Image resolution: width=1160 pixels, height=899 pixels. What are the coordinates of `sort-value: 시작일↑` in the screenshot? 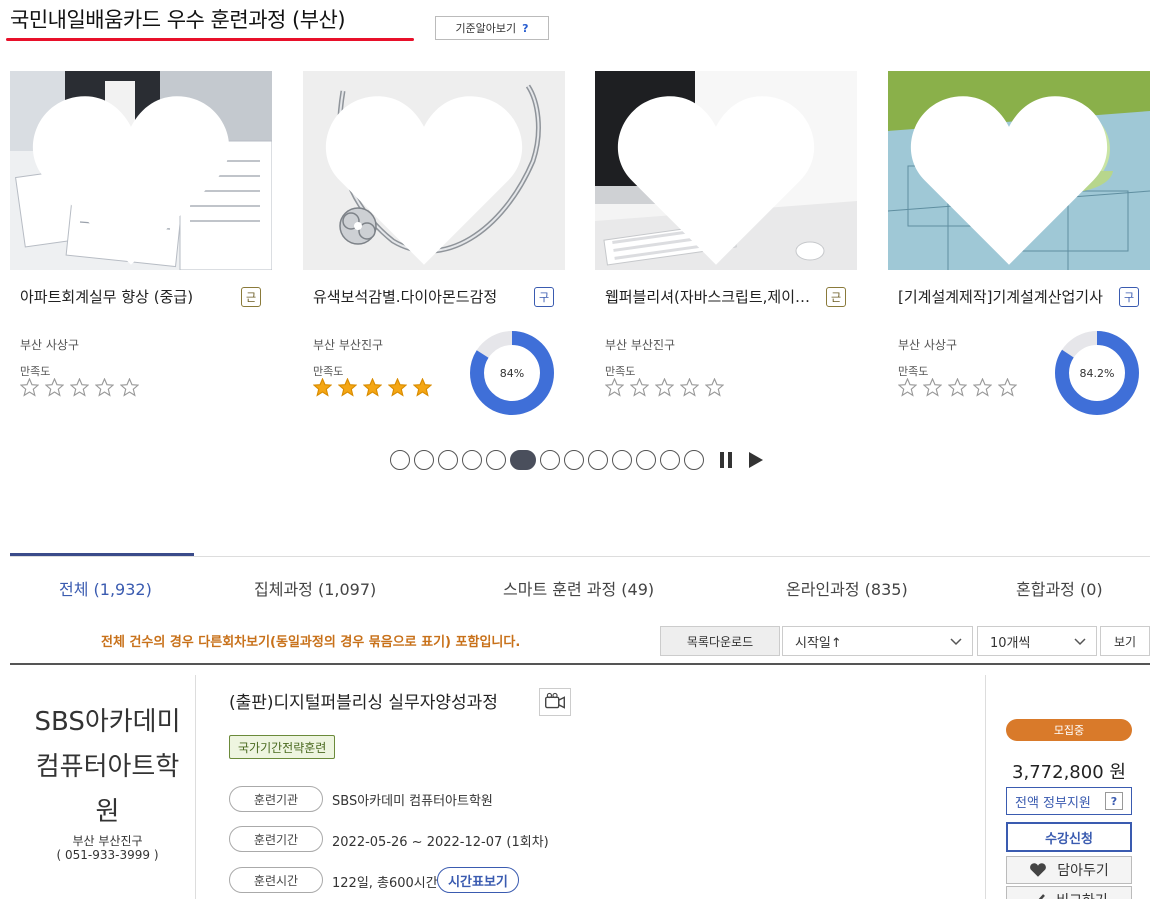 It's located at (818, 643).